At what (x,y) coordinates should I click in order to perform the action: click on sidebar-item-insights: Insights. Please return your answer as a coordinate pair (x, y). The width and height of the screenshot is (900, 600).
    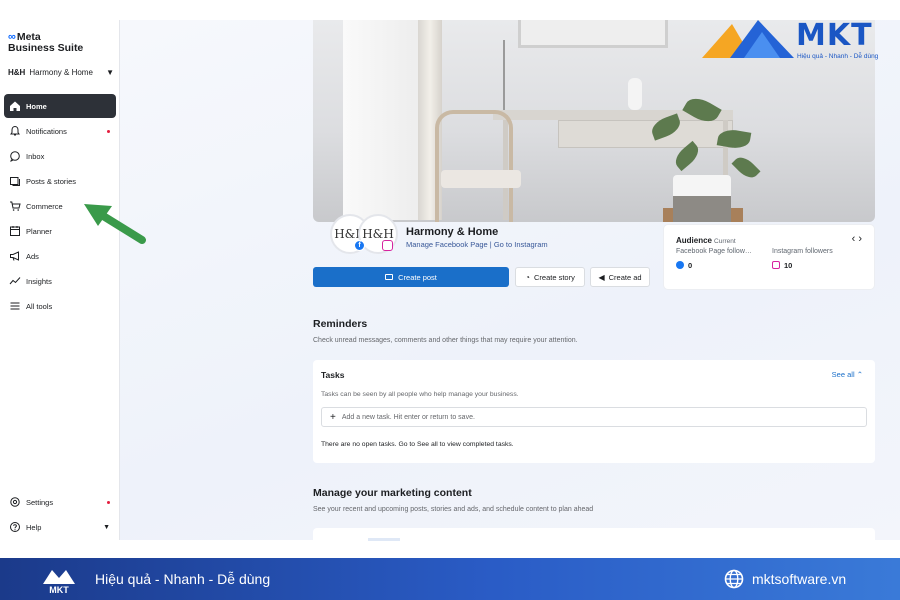
    Looking at the image, I should click on (60, 281).